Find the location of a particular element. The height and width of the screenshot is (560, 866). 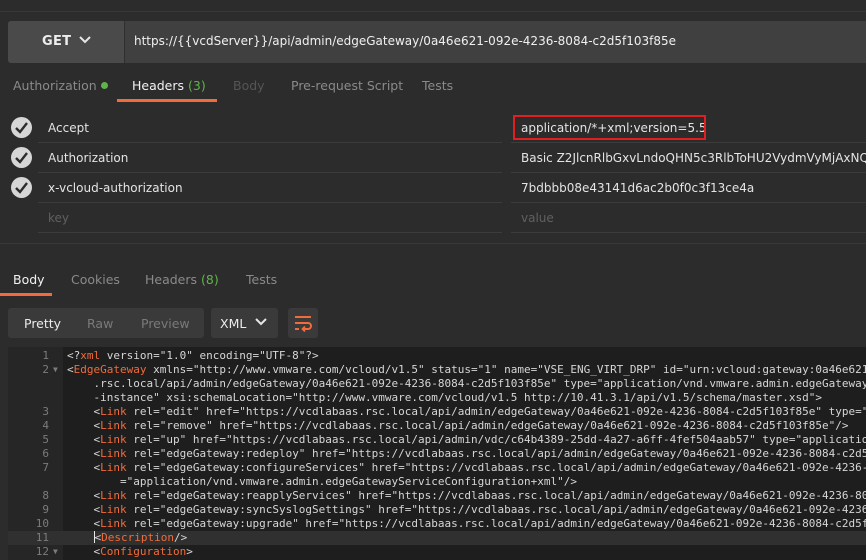

wrap-lines-button is located at coordinates (303, 323).